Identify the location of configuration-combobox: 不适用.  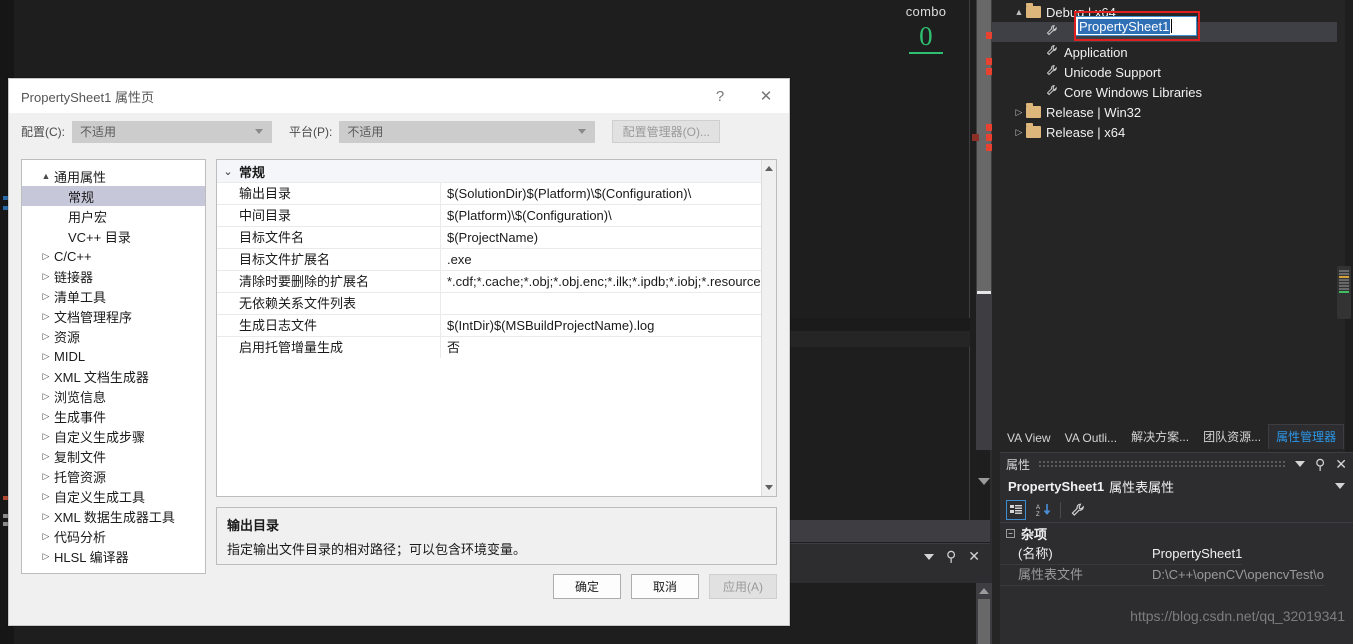
(172, 131).